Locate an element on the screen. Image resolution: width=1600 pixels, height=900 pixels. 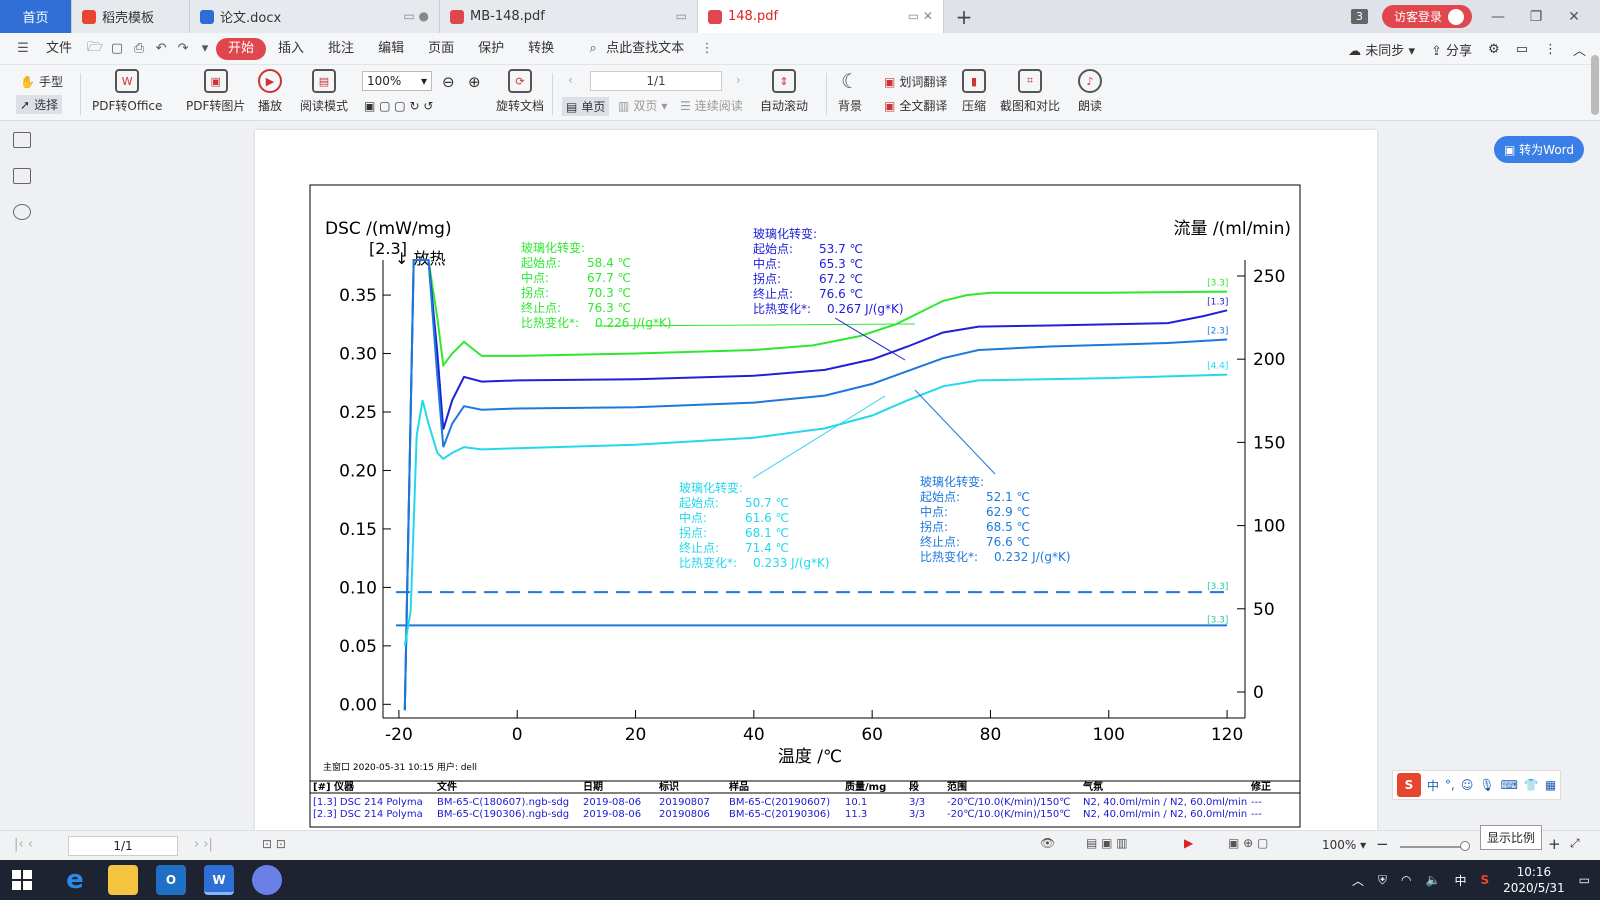
autoscroll-button: ⇕ 自动滚动 is located at coordinates (784, 91).